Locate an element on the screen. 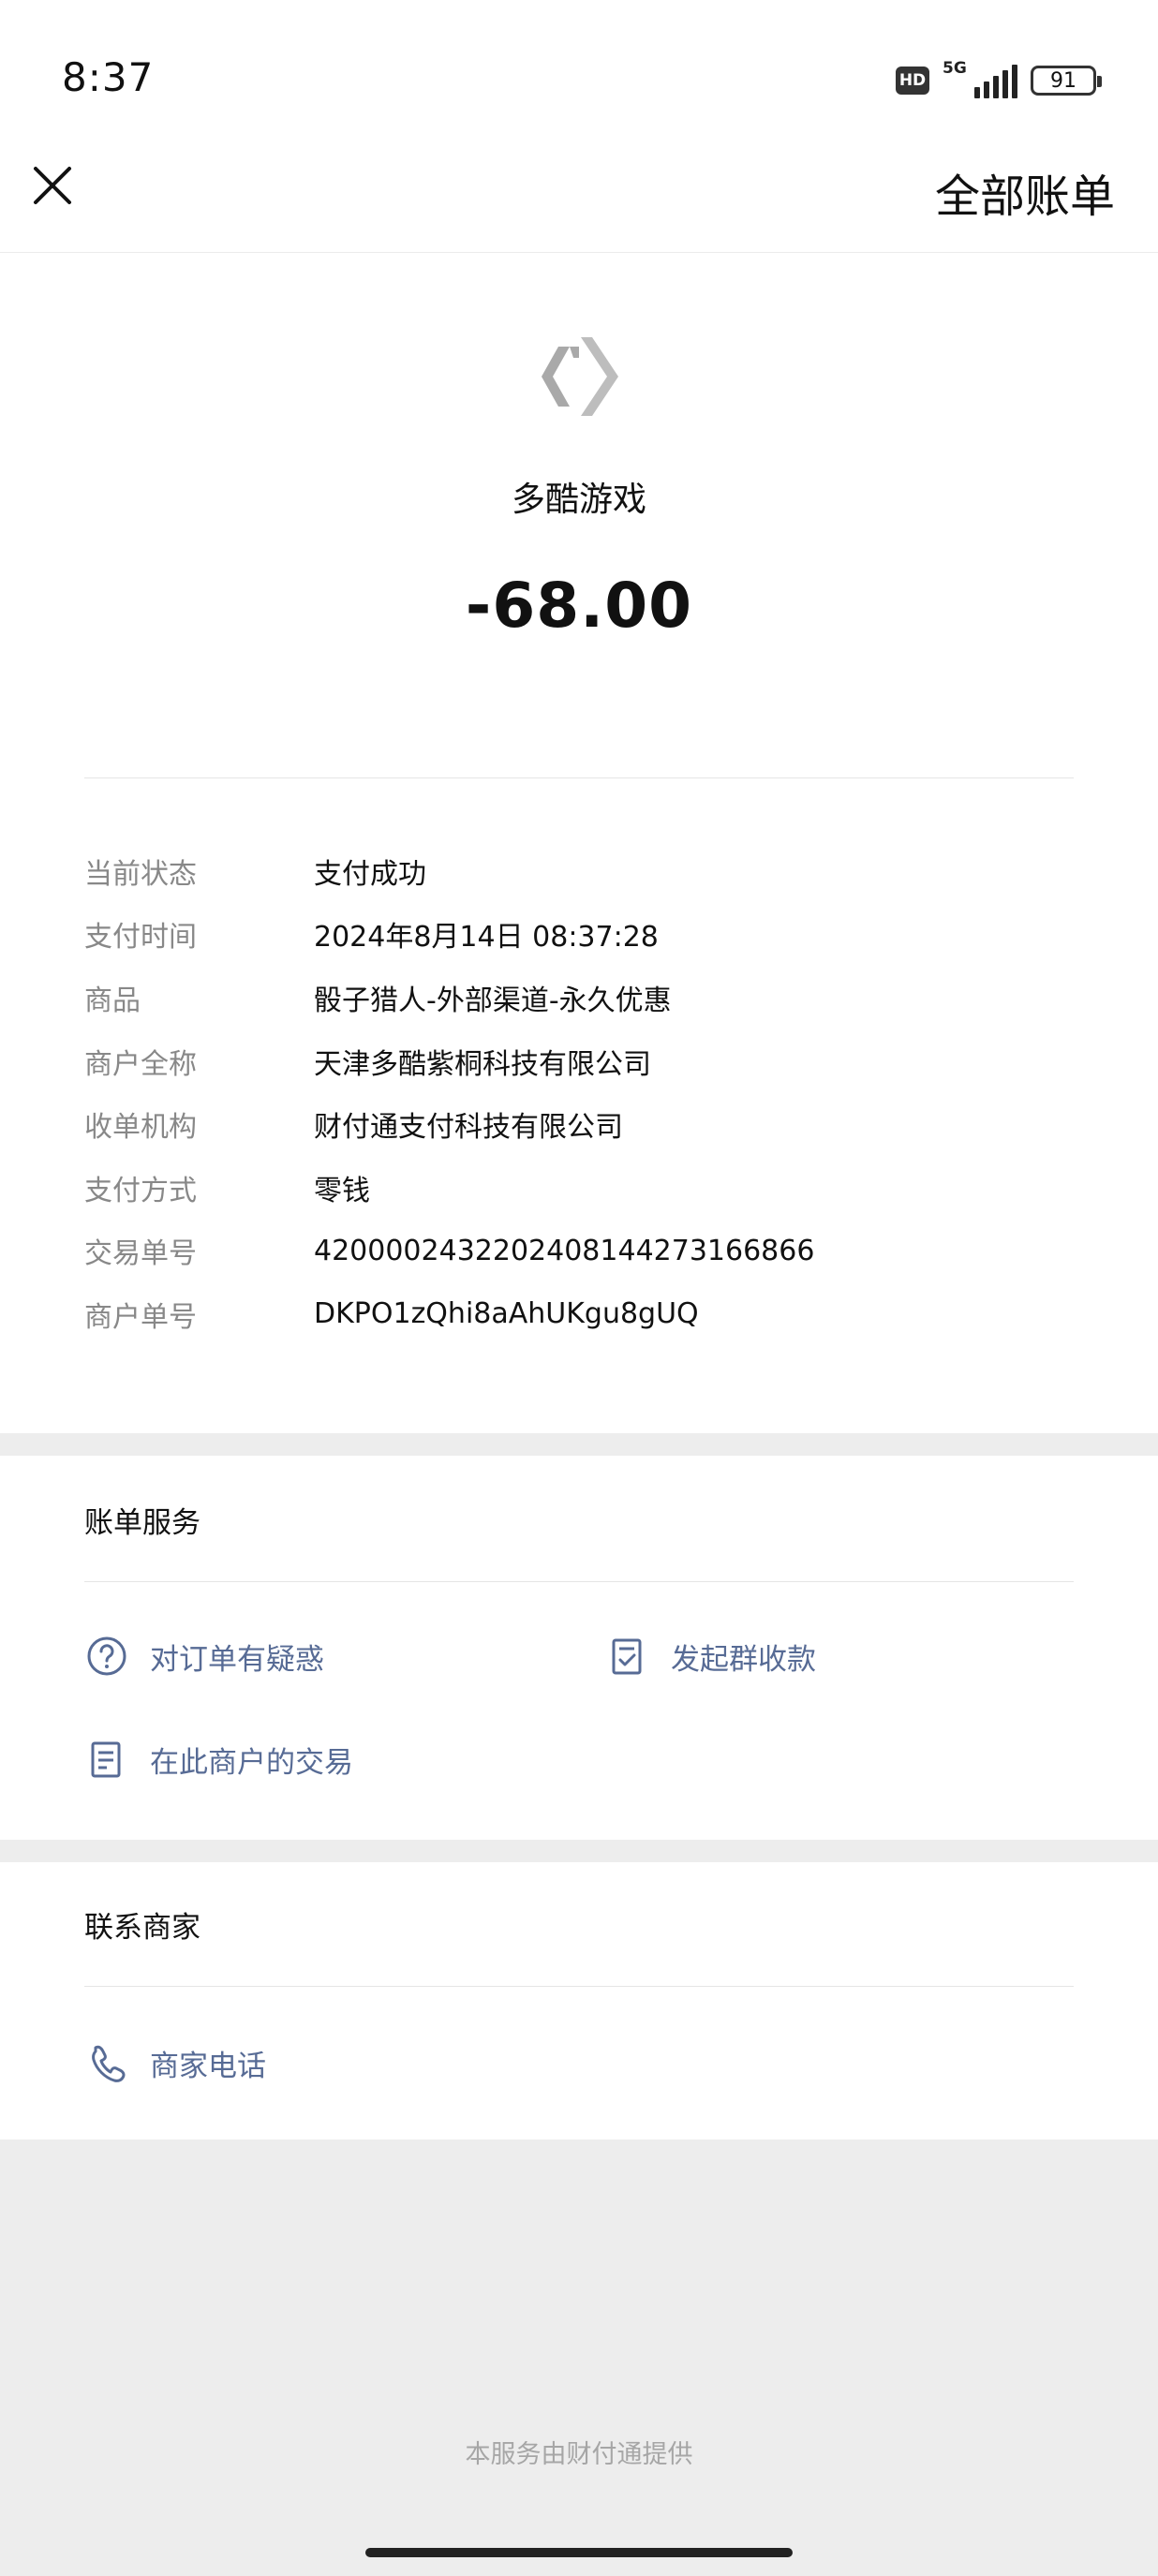 The image size is (1158, 2576). detail-value: 骰子猎人-外部渠道-永久优惠 is located at coordinates (493, 1000).